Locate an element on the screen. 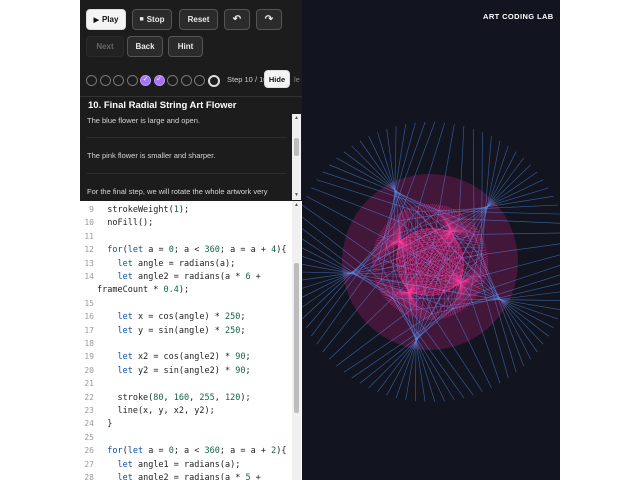  code-line: line(x, y, x2, y2); is located at coordinates (155, 411).